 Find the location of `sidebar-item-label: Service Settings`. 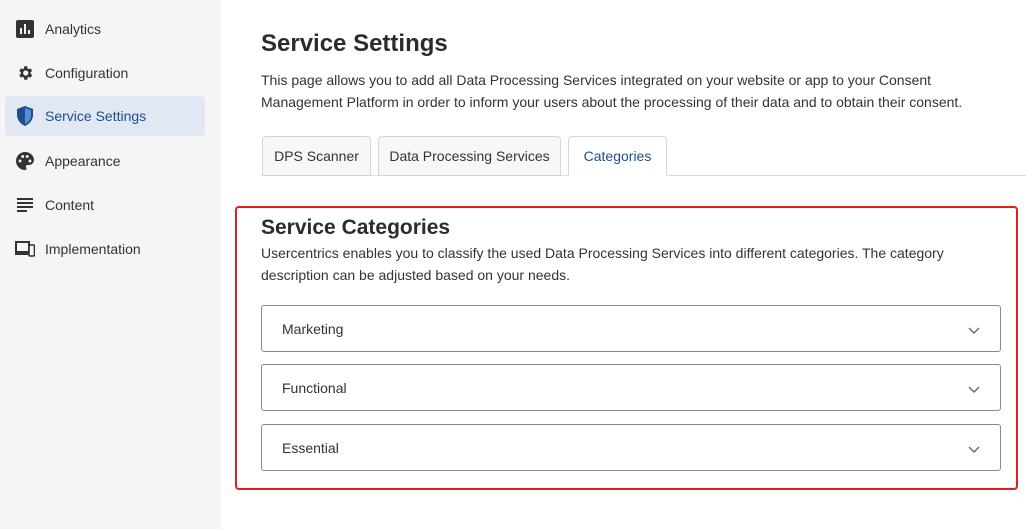

sidebar-item-label: Service Settings is located at coordinates (96, 116).